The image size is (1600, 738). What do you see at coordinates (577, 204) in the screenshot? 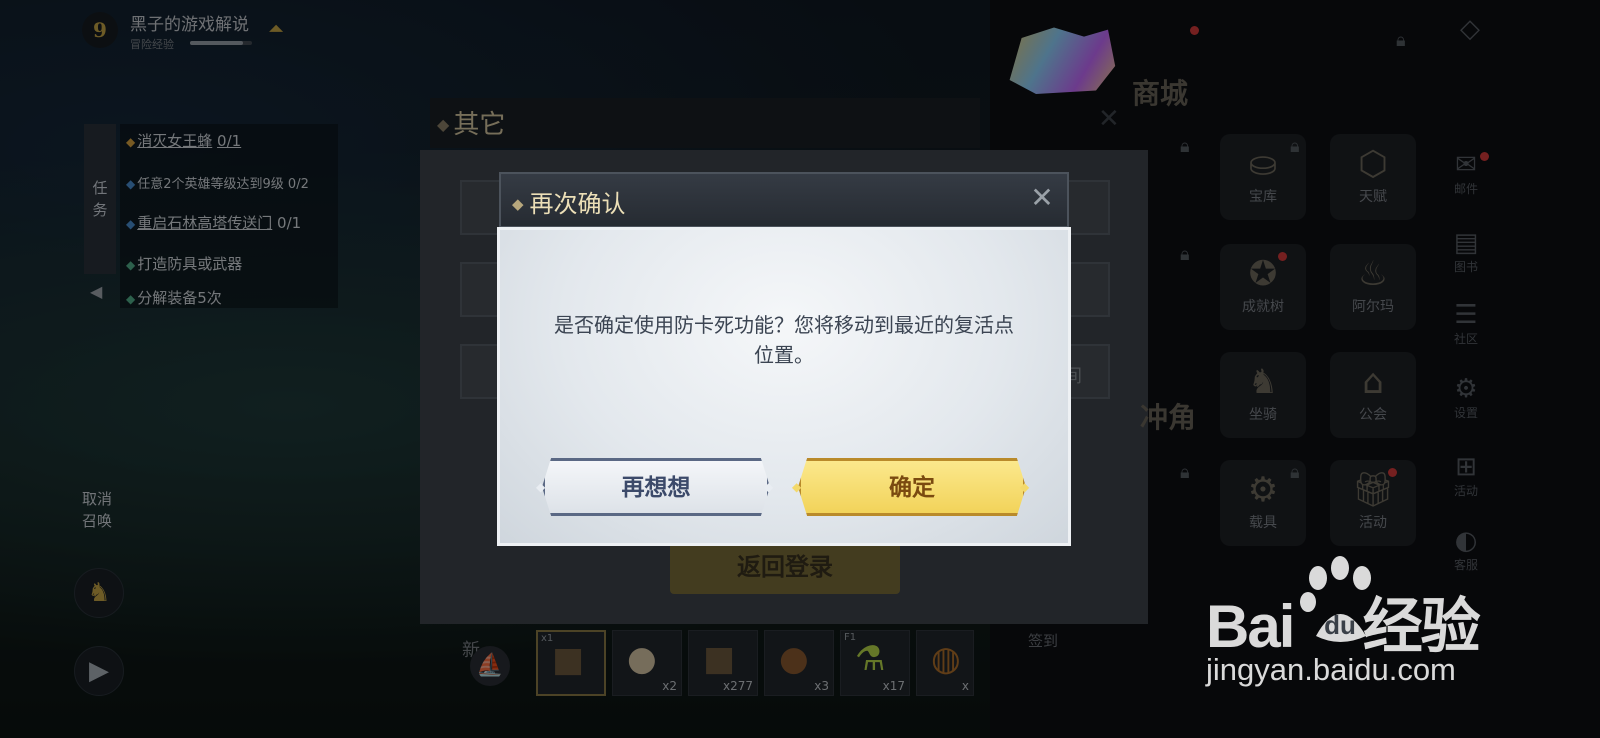
I see `dialog-title-text: 再次确认` at bounding box center [577, 204].